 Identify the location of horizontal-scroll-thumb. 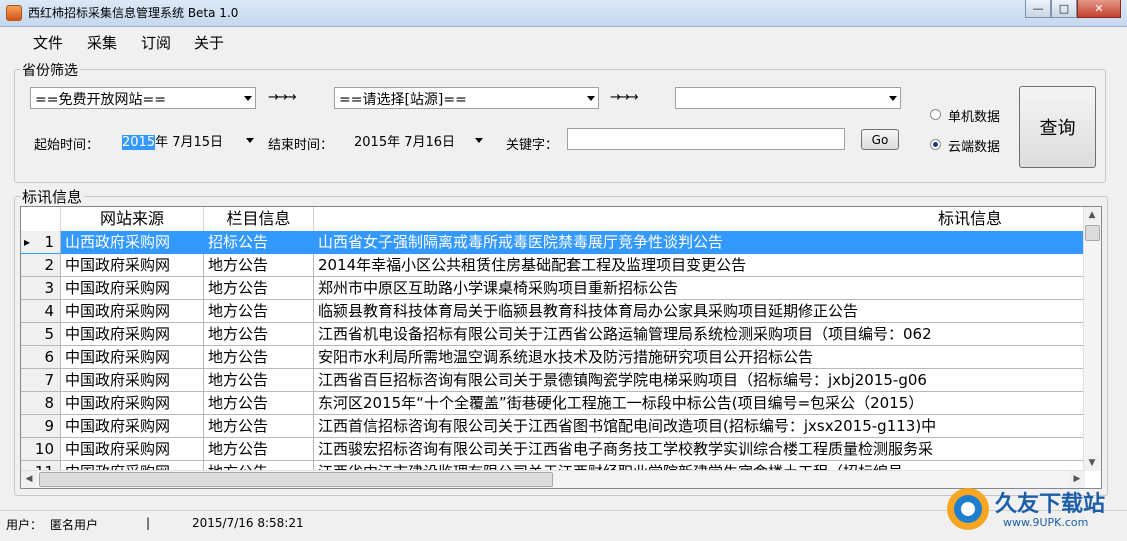
(296, 479).